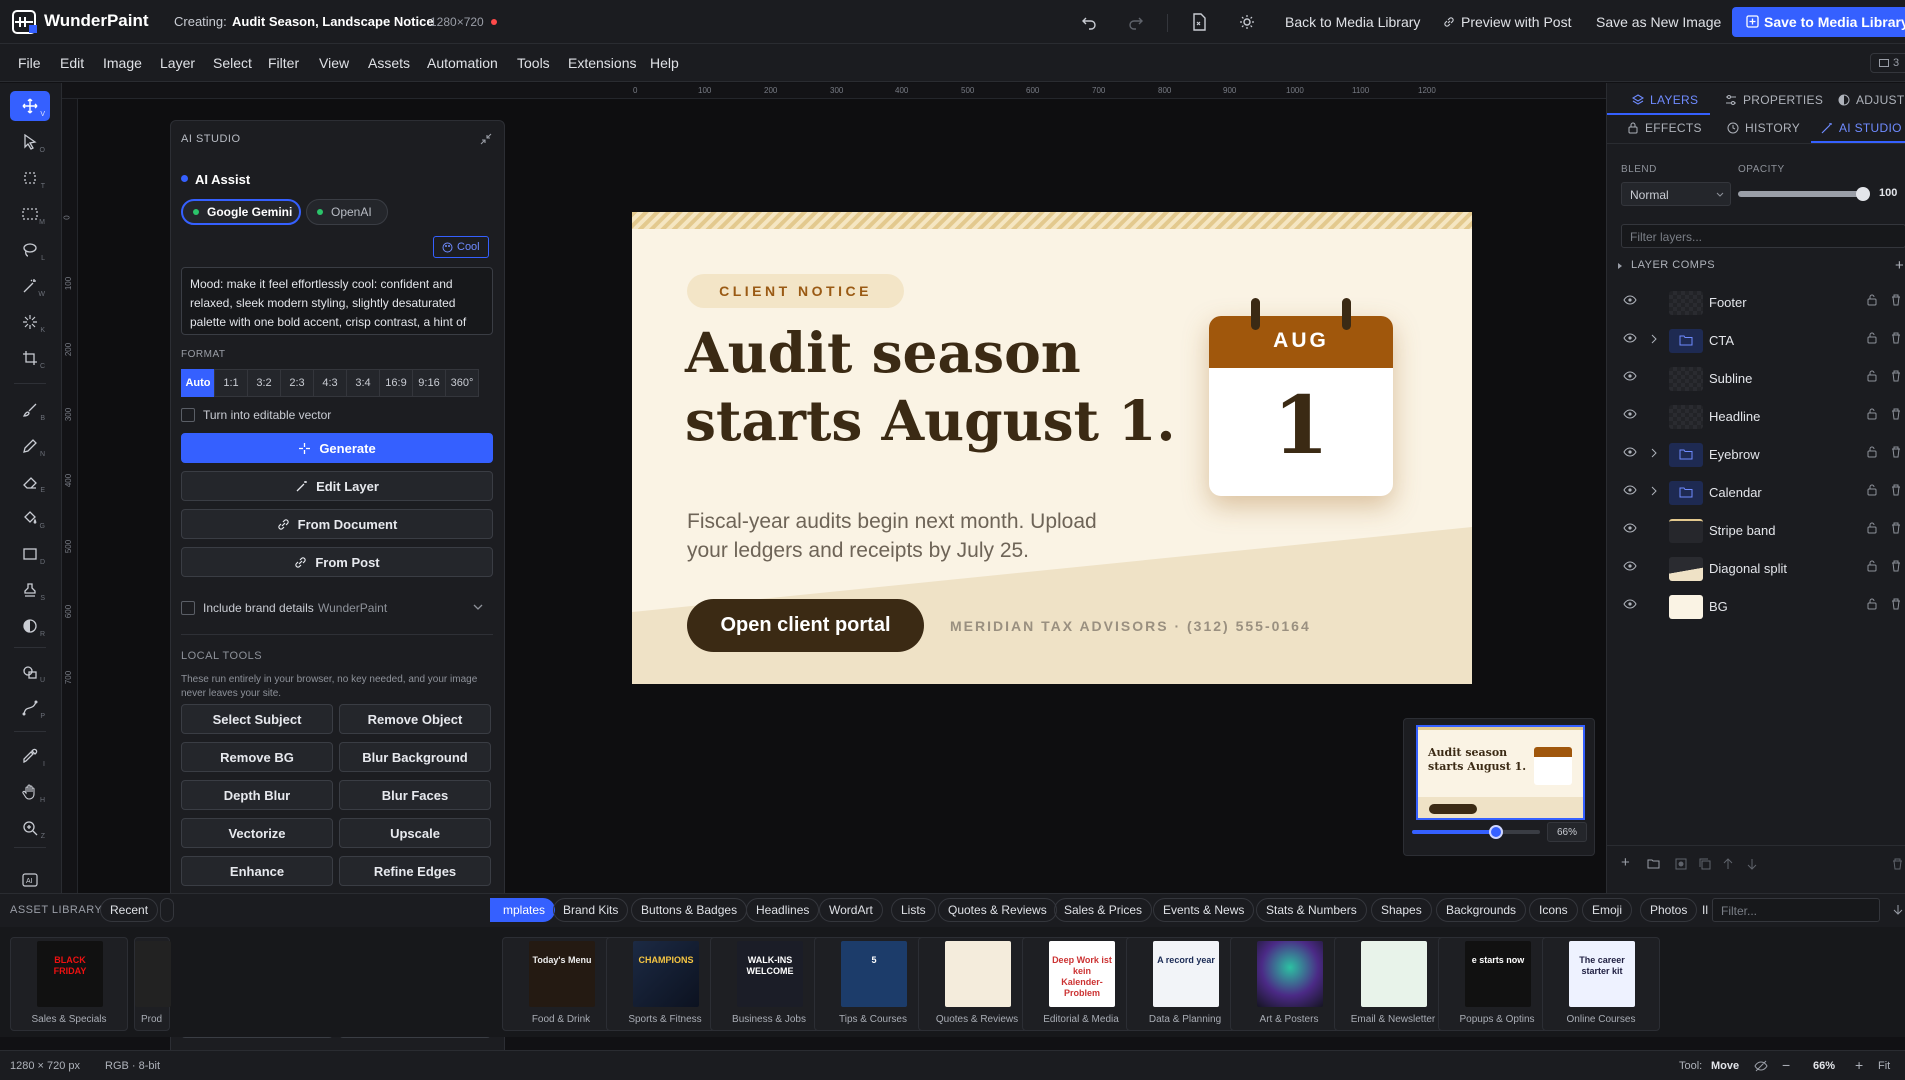  What do you see at coordinates (257, 871) in the screenshot?
I see `local-tool-enhance-button: Enhance` at bounding box center [257, 871].